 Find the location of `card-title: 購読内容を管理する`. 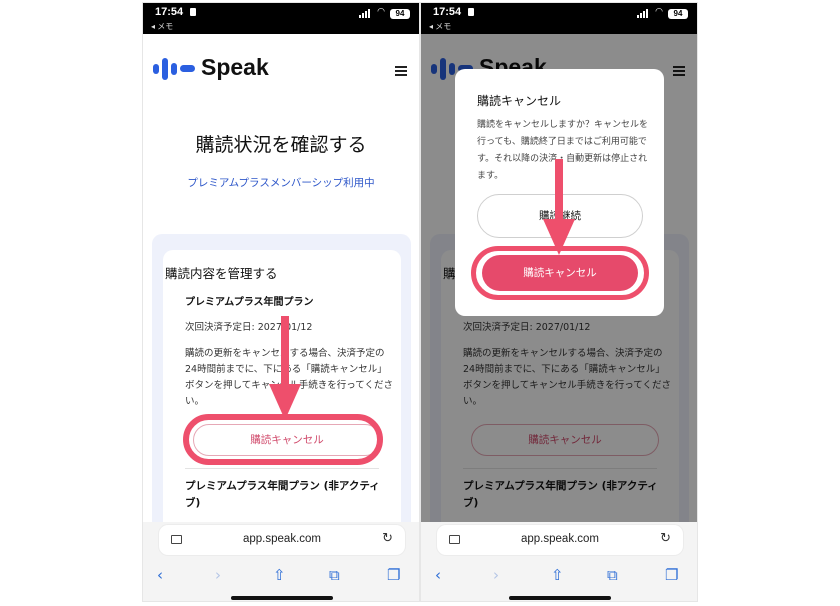

card-title: 購読内容を管理する is located at coordinates (221, 273).